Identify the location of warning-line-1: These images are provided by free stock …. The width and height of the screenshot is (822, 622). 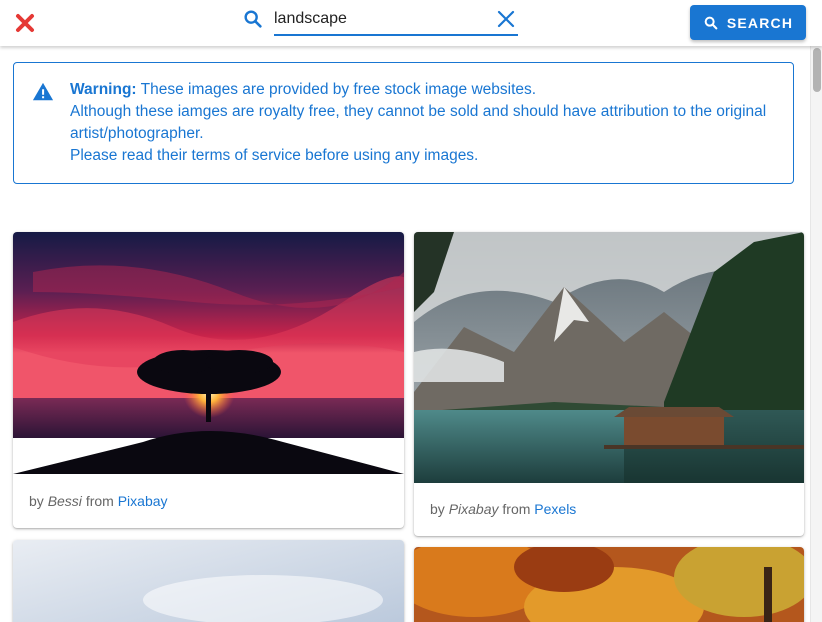
(338, 89).